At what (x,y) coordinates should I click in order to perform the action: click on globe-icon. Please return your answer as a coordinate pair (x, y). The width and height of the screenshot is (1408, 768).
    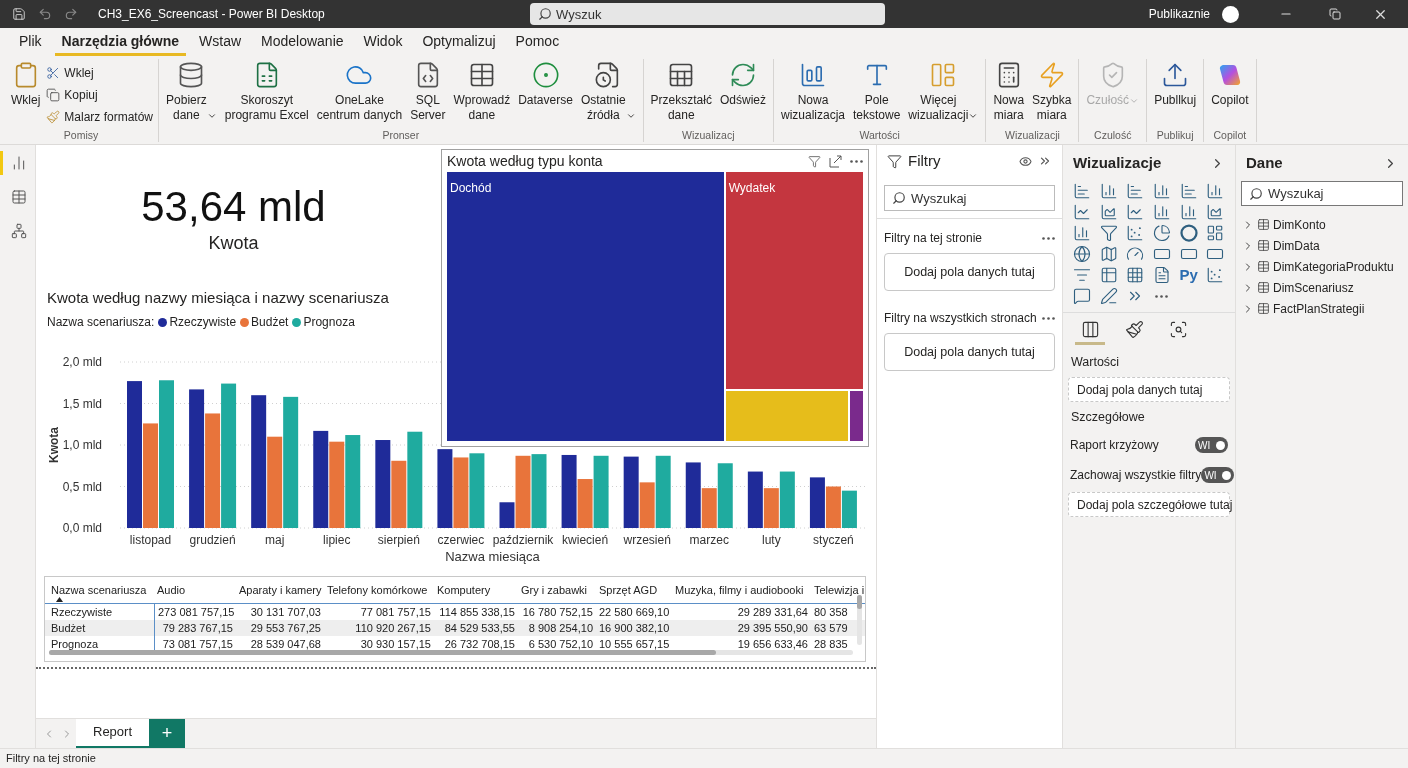
    Looking at the image, I should click on (1082, 254).